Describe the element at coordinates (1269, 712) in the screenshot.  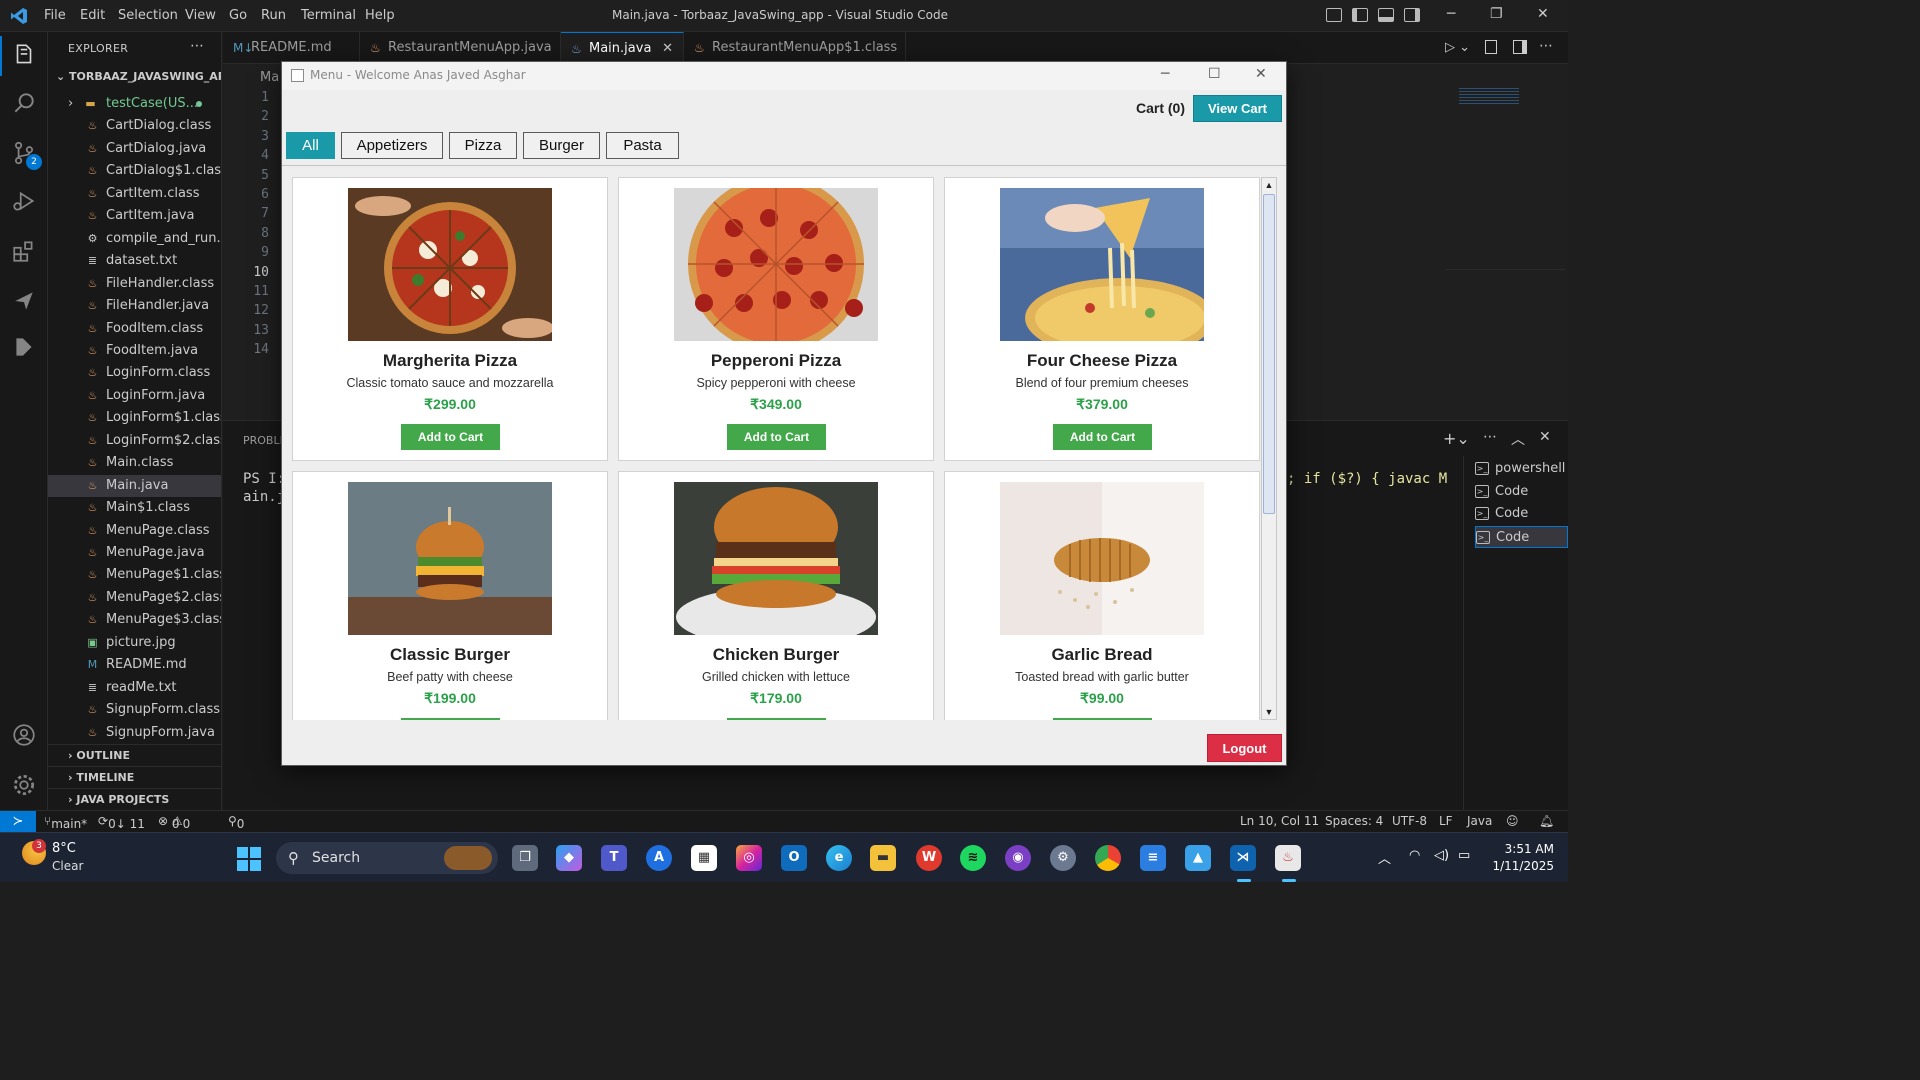
I see `scroll-down-arrow-icon: ▼` at that location.